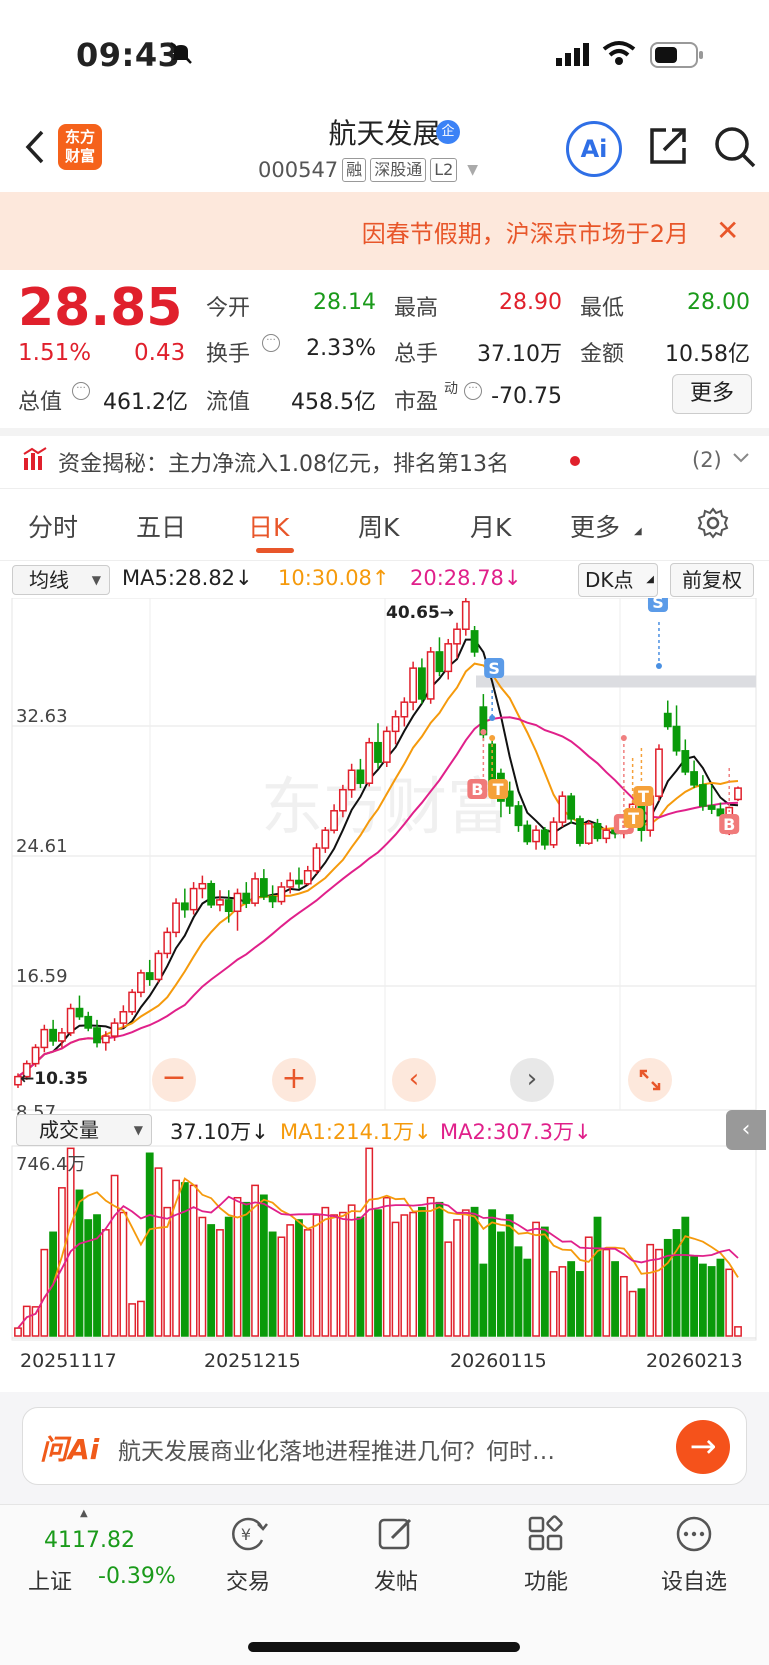  What do you see at coordinates (678, 57) in the screenshot?
I see `battery-icon` at bounding box center [678, 57].